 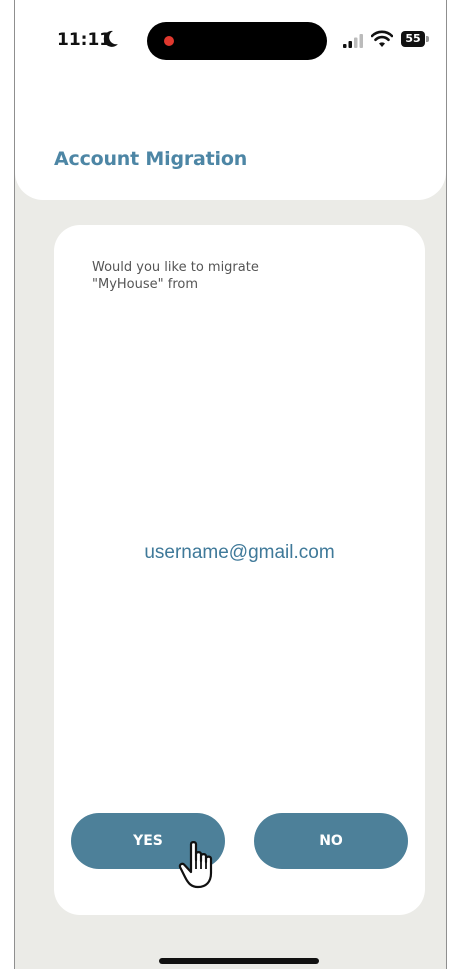 What do you see at coordinates (427, 39) in the screenshot?
I see `battery-tip` at bounding box center [427, 39].